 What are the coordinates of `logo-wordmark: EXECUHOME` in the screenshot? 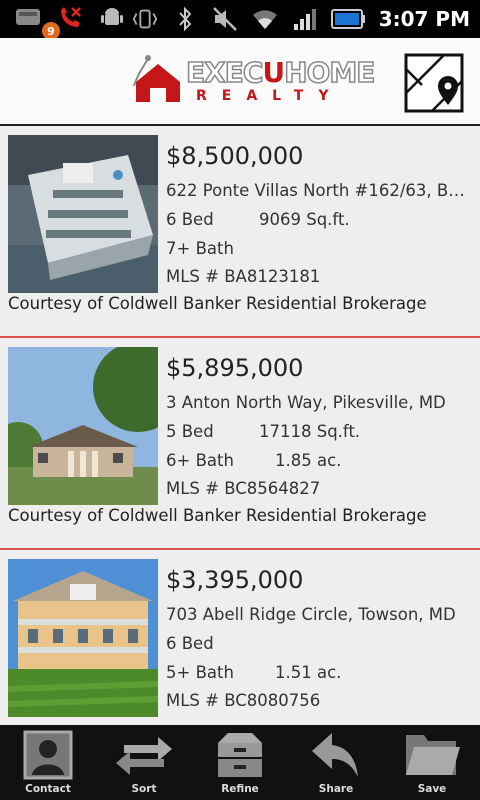 It's located at (280, 72).